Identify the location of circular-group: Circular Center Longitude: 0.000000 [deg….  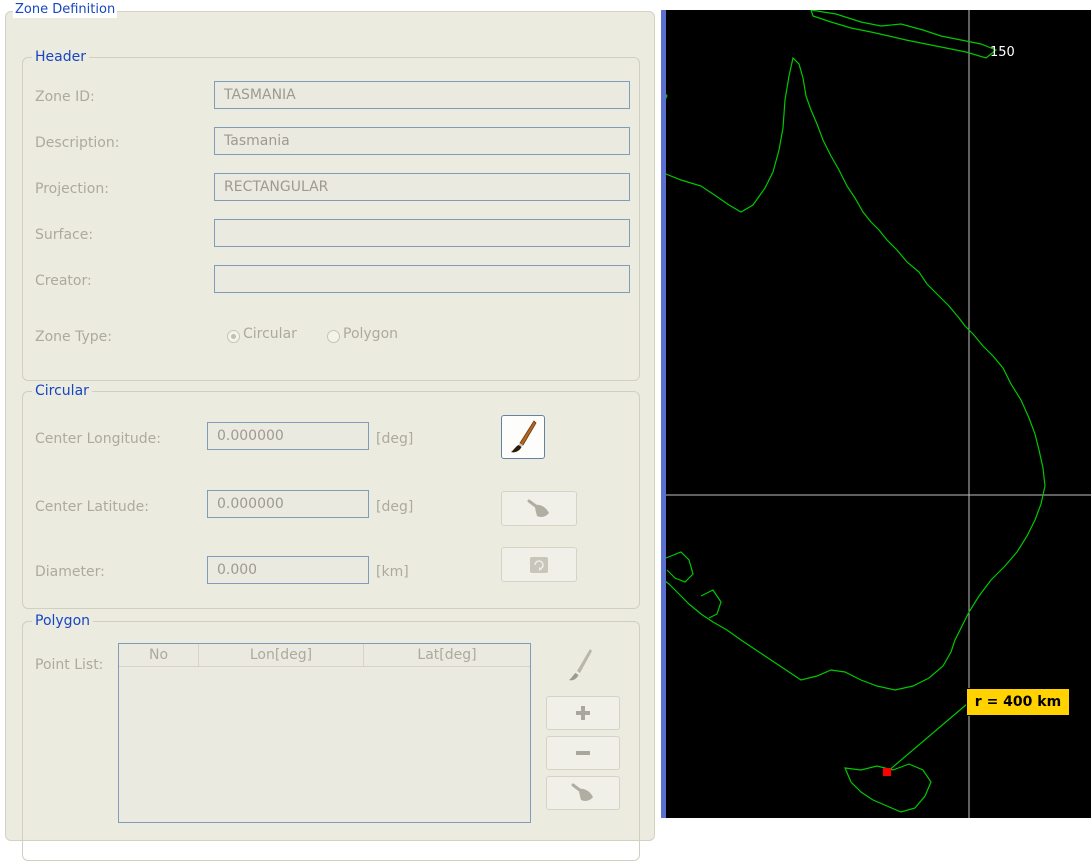
(331, 495).